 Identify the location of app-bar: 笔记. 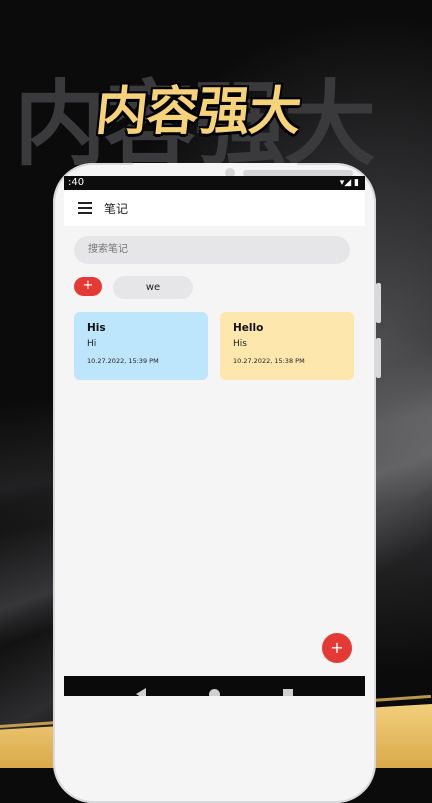
(214, 208).